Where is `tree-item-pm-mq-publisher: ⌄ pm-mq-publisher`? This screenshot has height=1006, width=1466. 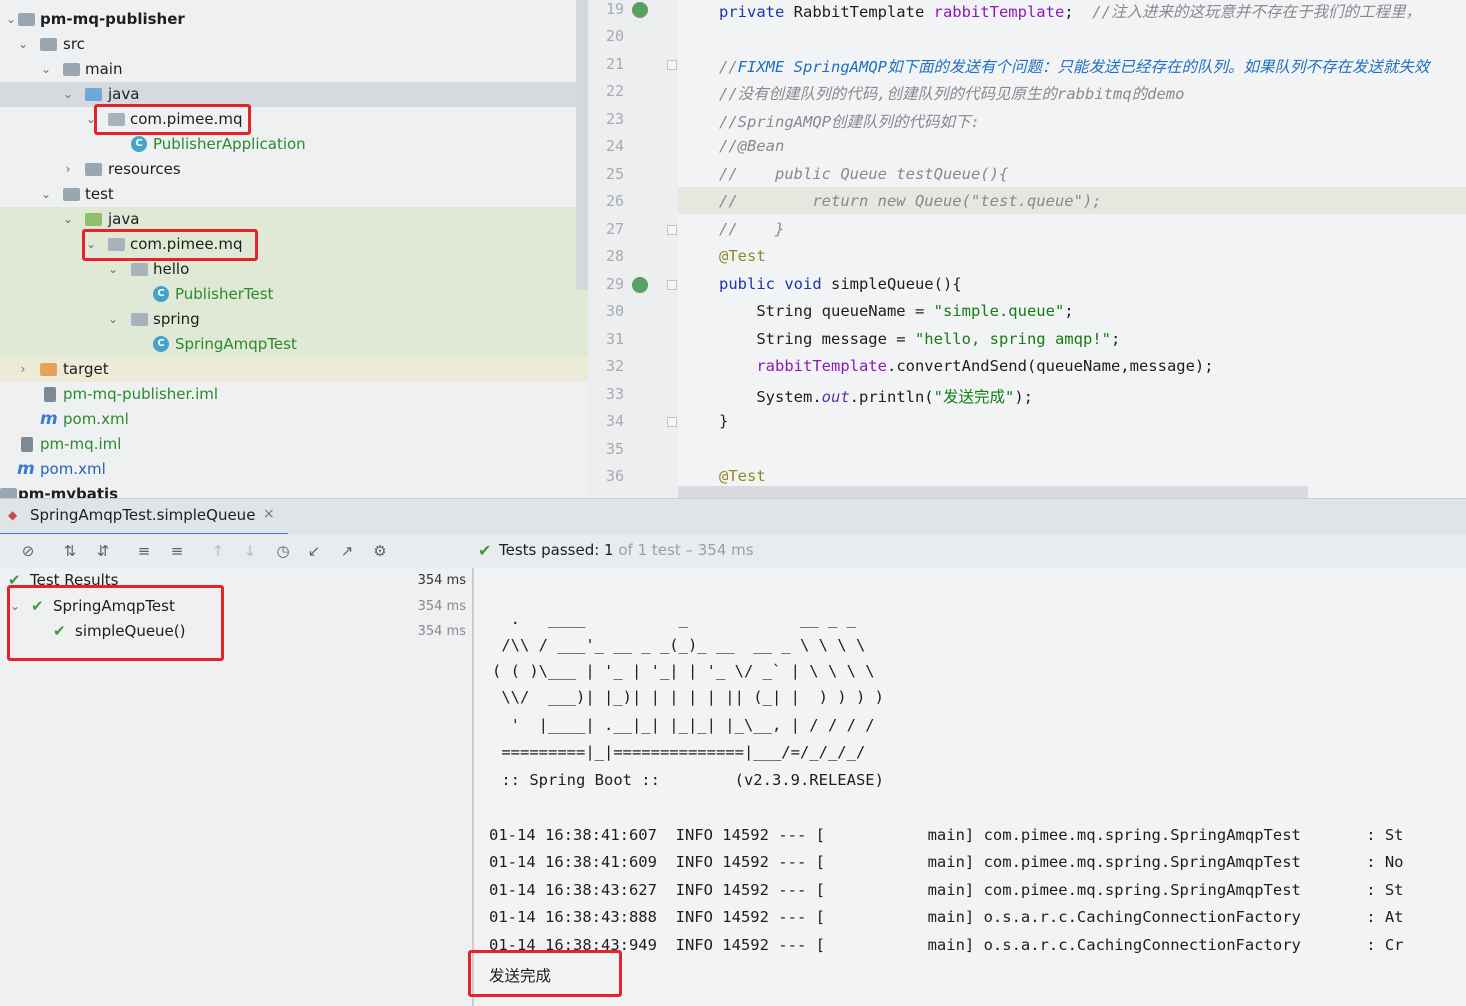 tree-item-pm-mq-publisher: ⌄ pm-mq-publisher is located at coordinates (294, 19).